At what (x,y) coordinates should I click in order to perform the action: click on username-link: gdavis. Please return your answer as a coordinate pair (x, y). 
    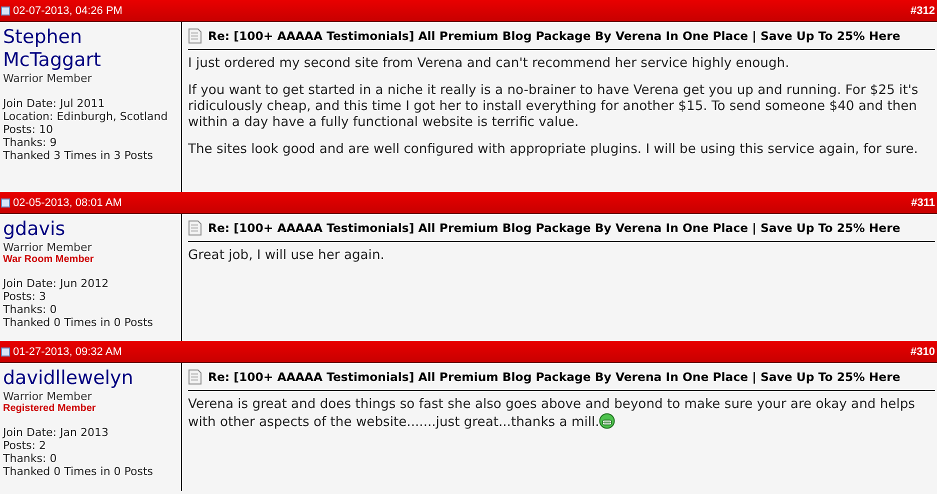
    Looking at the image, I should click on (90, 229).